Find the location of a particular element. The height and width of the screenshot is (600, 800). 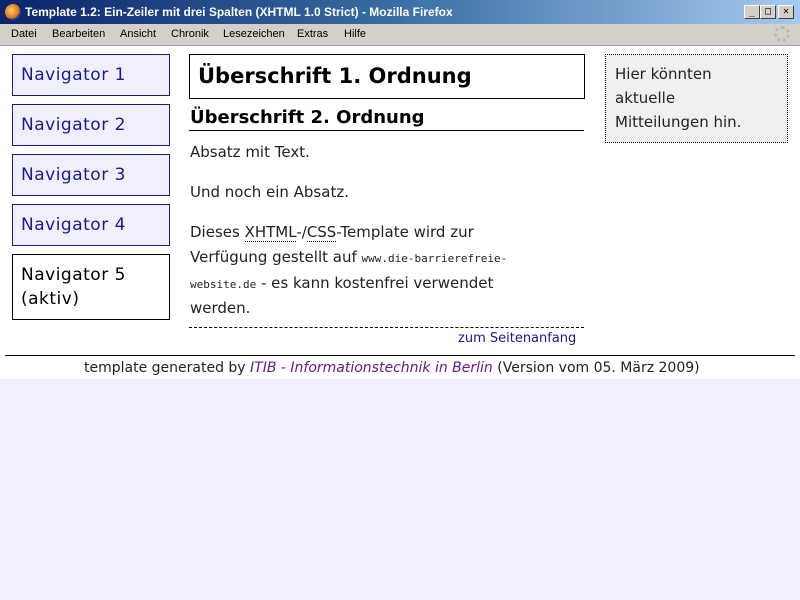

menu-bearbeiten: Bearbeiten is located at coordinates (78, 34).